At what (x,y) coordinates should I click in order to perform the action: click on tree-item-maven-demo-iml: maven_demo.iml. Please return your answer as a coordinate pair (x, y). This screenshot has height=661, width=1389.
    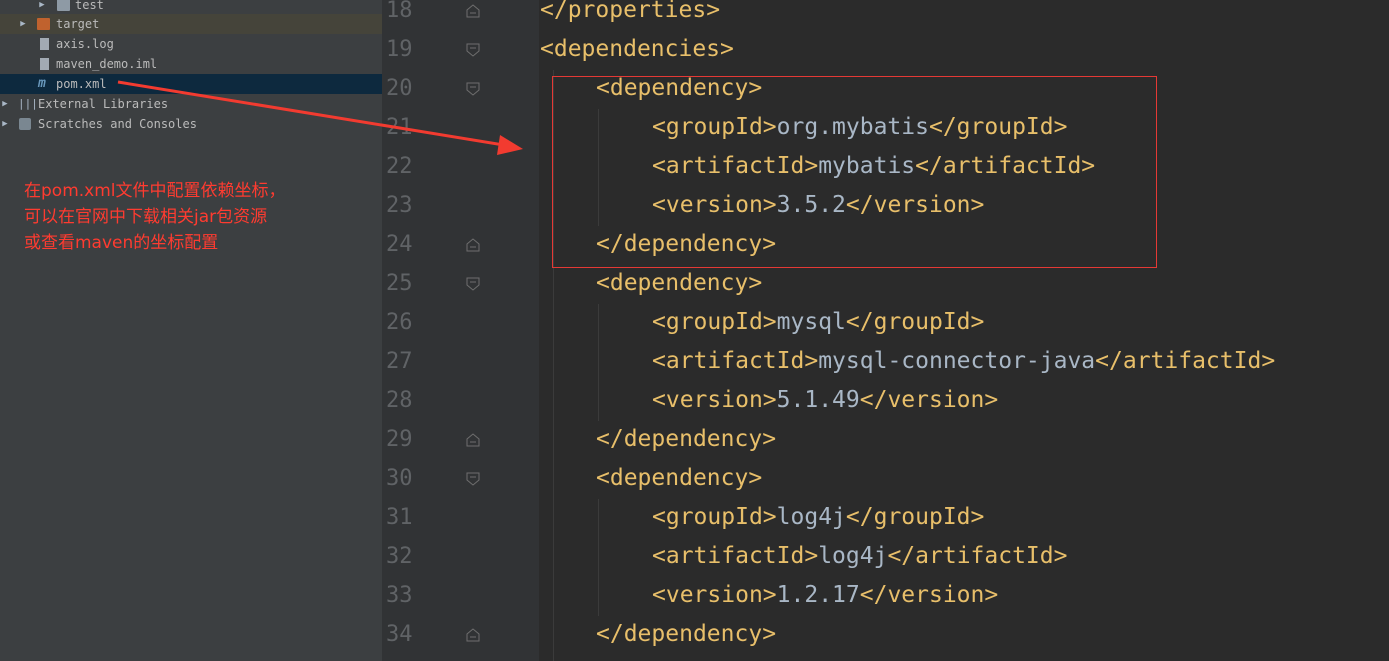
    Looking at the image, I should click on (191, 64).